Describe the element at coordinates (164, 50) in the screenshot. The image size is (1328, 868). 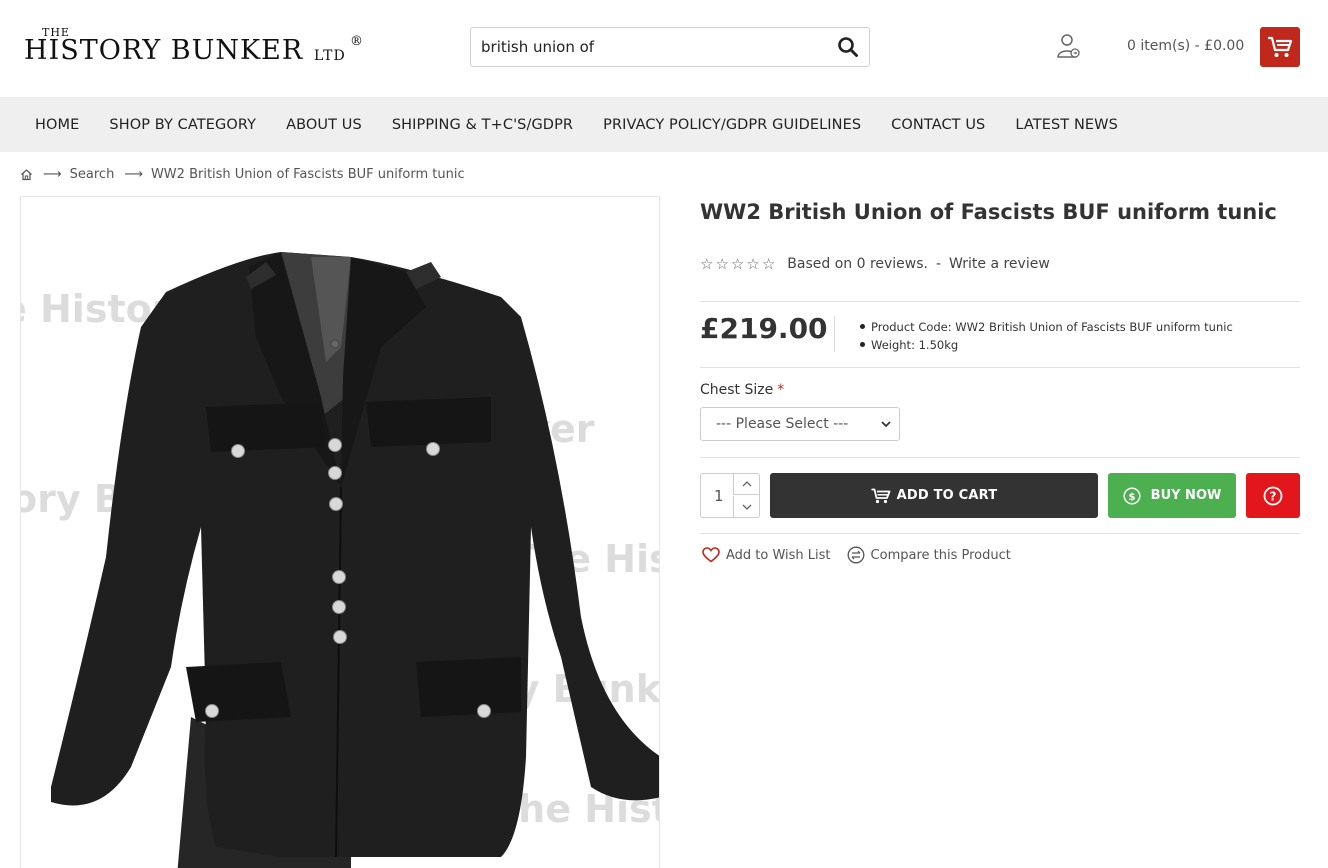
I see `logo-main: HISTORY BUNKER` at that location.